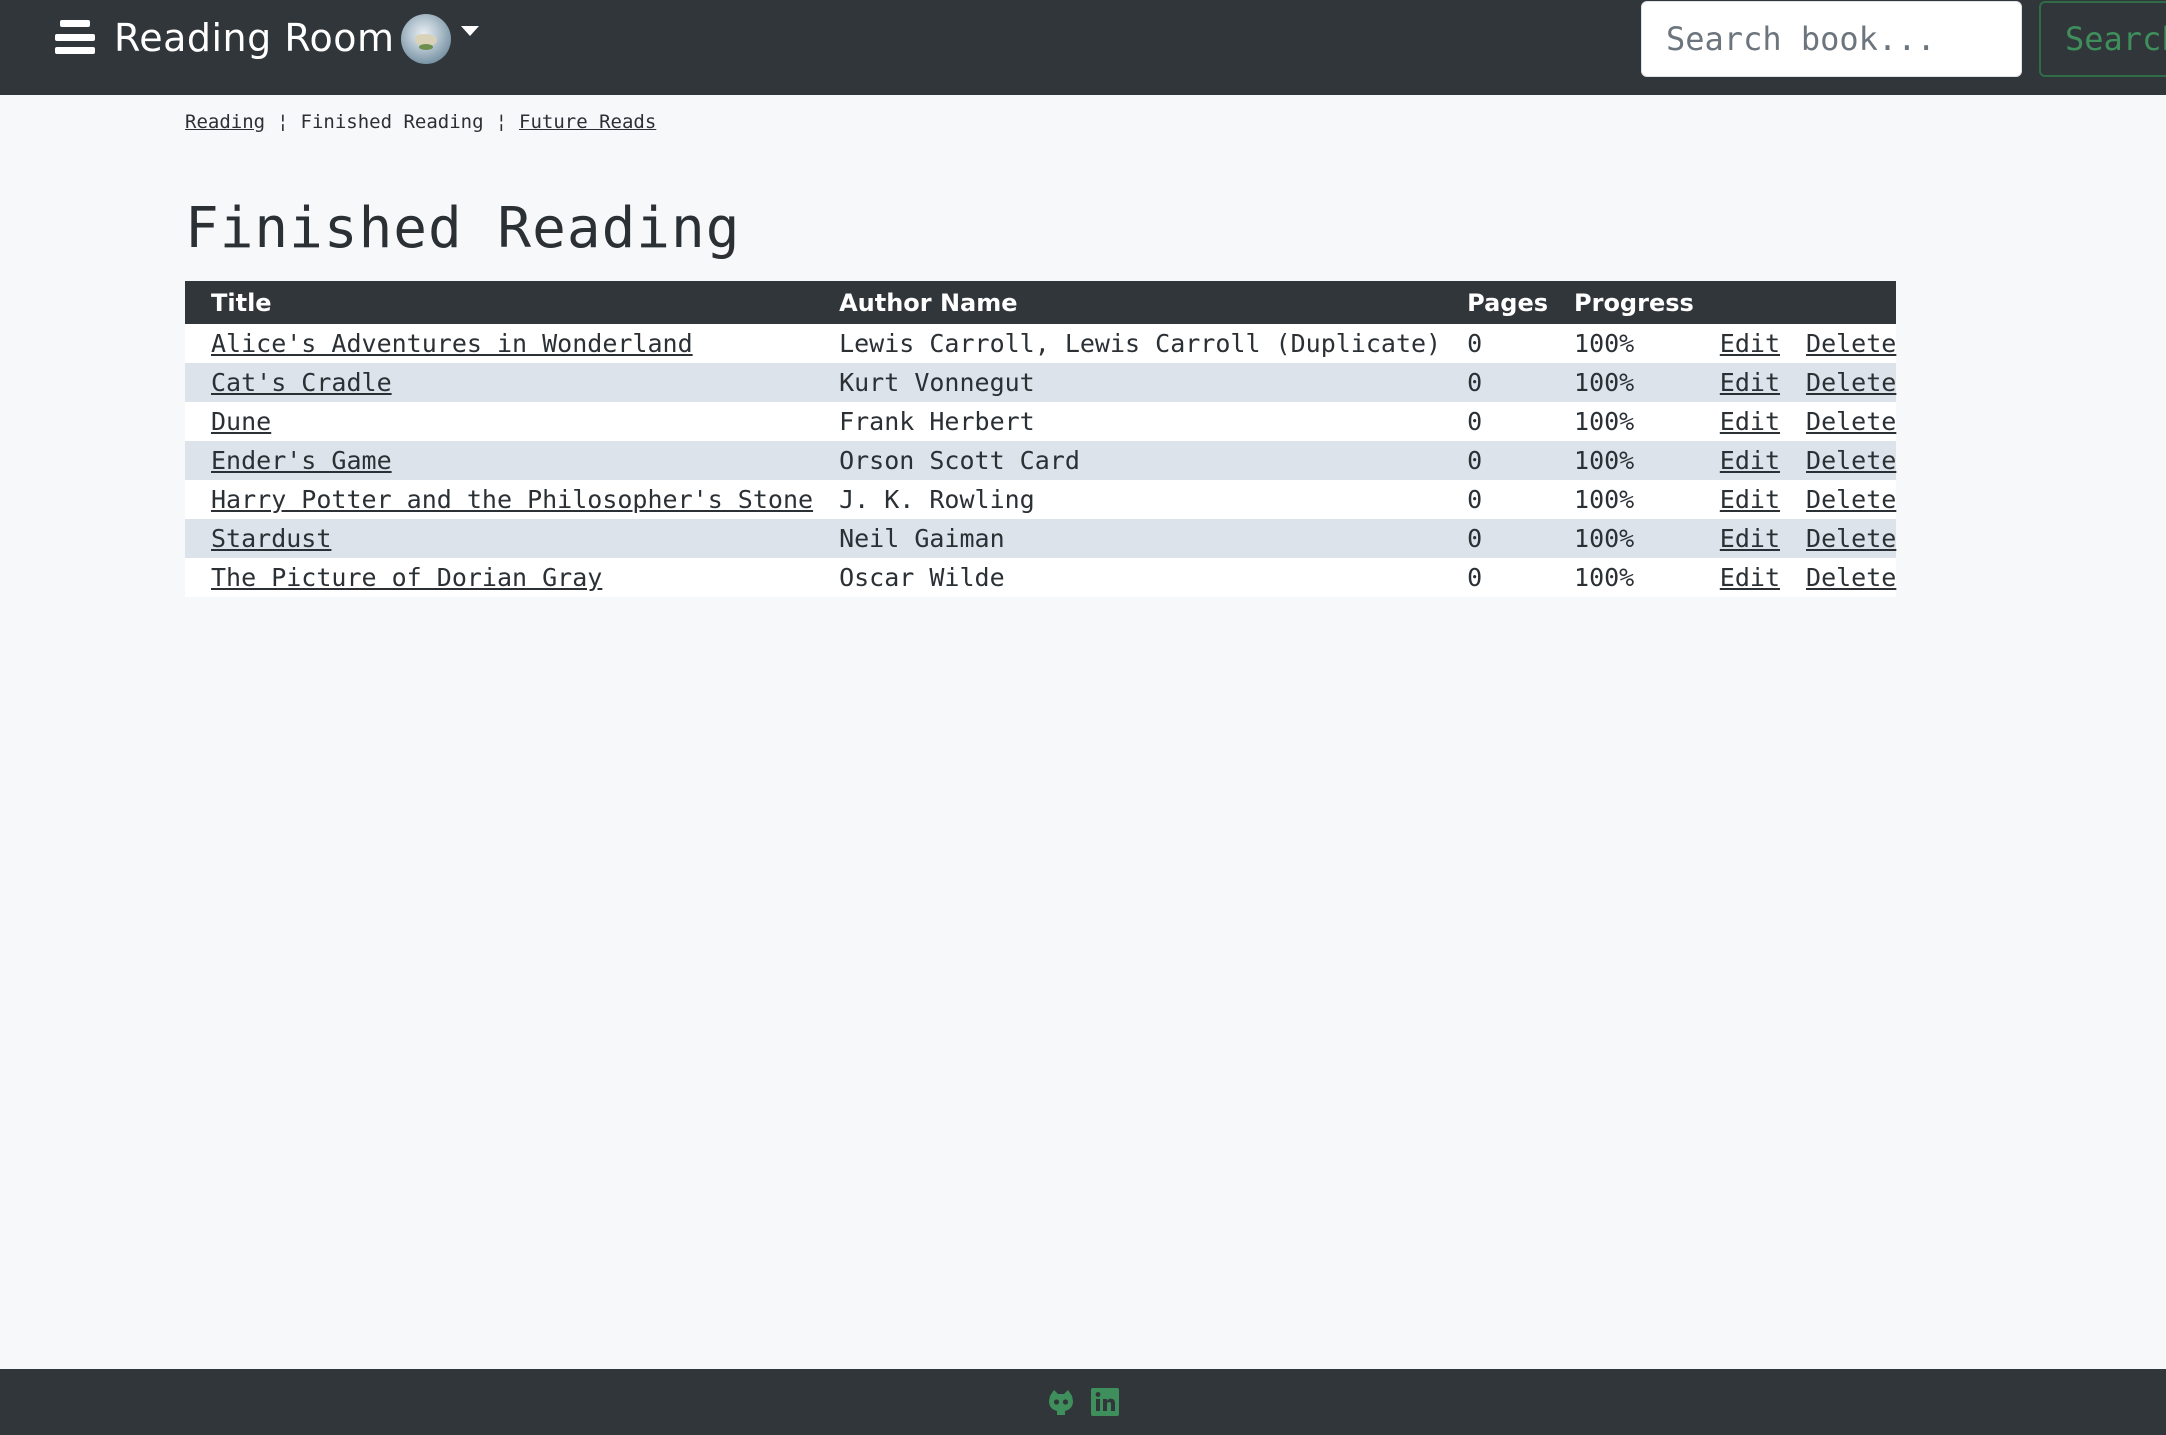 The width and height of the screenshot is (2166, 1435). What do you see at coordinates (1127, 538) in the screenshot?
I see `book-author: Neil Gaiman` at bounding box center [1127, 538].